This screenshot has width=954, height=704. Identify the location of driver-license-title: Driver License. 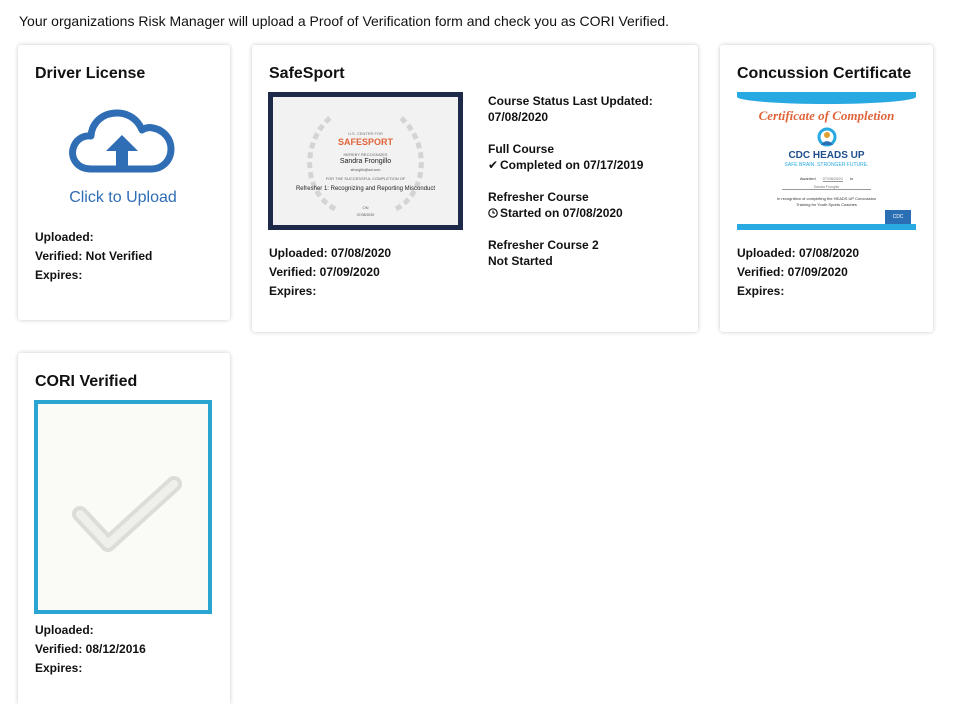
(90, 73).